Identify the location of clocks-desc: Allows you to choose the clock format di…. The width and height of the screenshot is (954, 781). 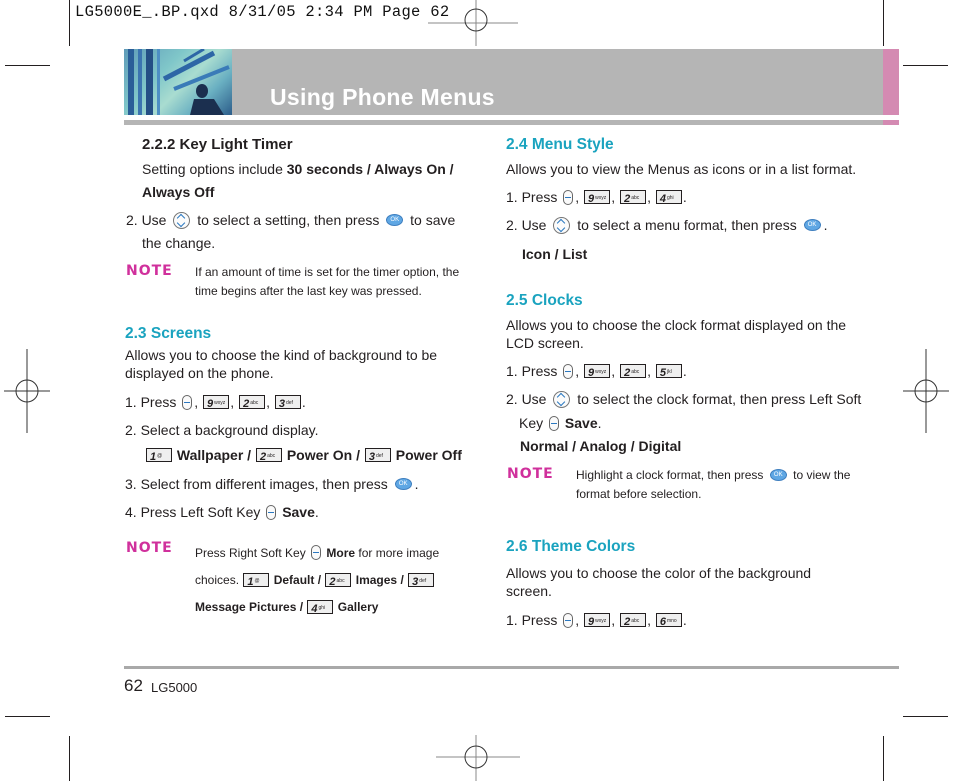
(676, 334).